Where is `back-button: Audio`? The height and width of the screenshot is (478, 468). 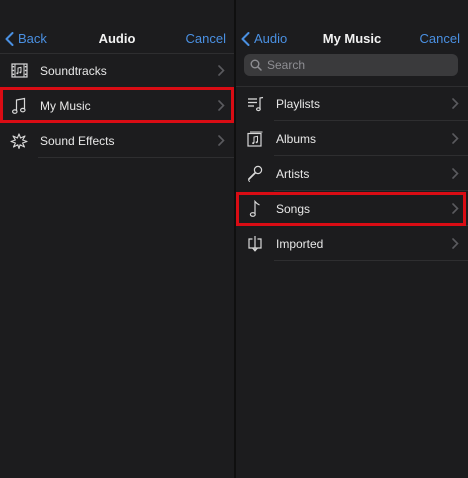 back-button: Audio is located at coordinates (264, 38).